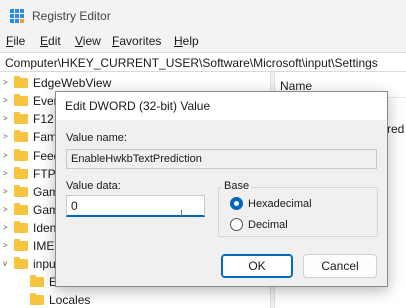  Describe the element at coordinates (237, 186) in the screenshot. I see `base-label: Base` at that location.